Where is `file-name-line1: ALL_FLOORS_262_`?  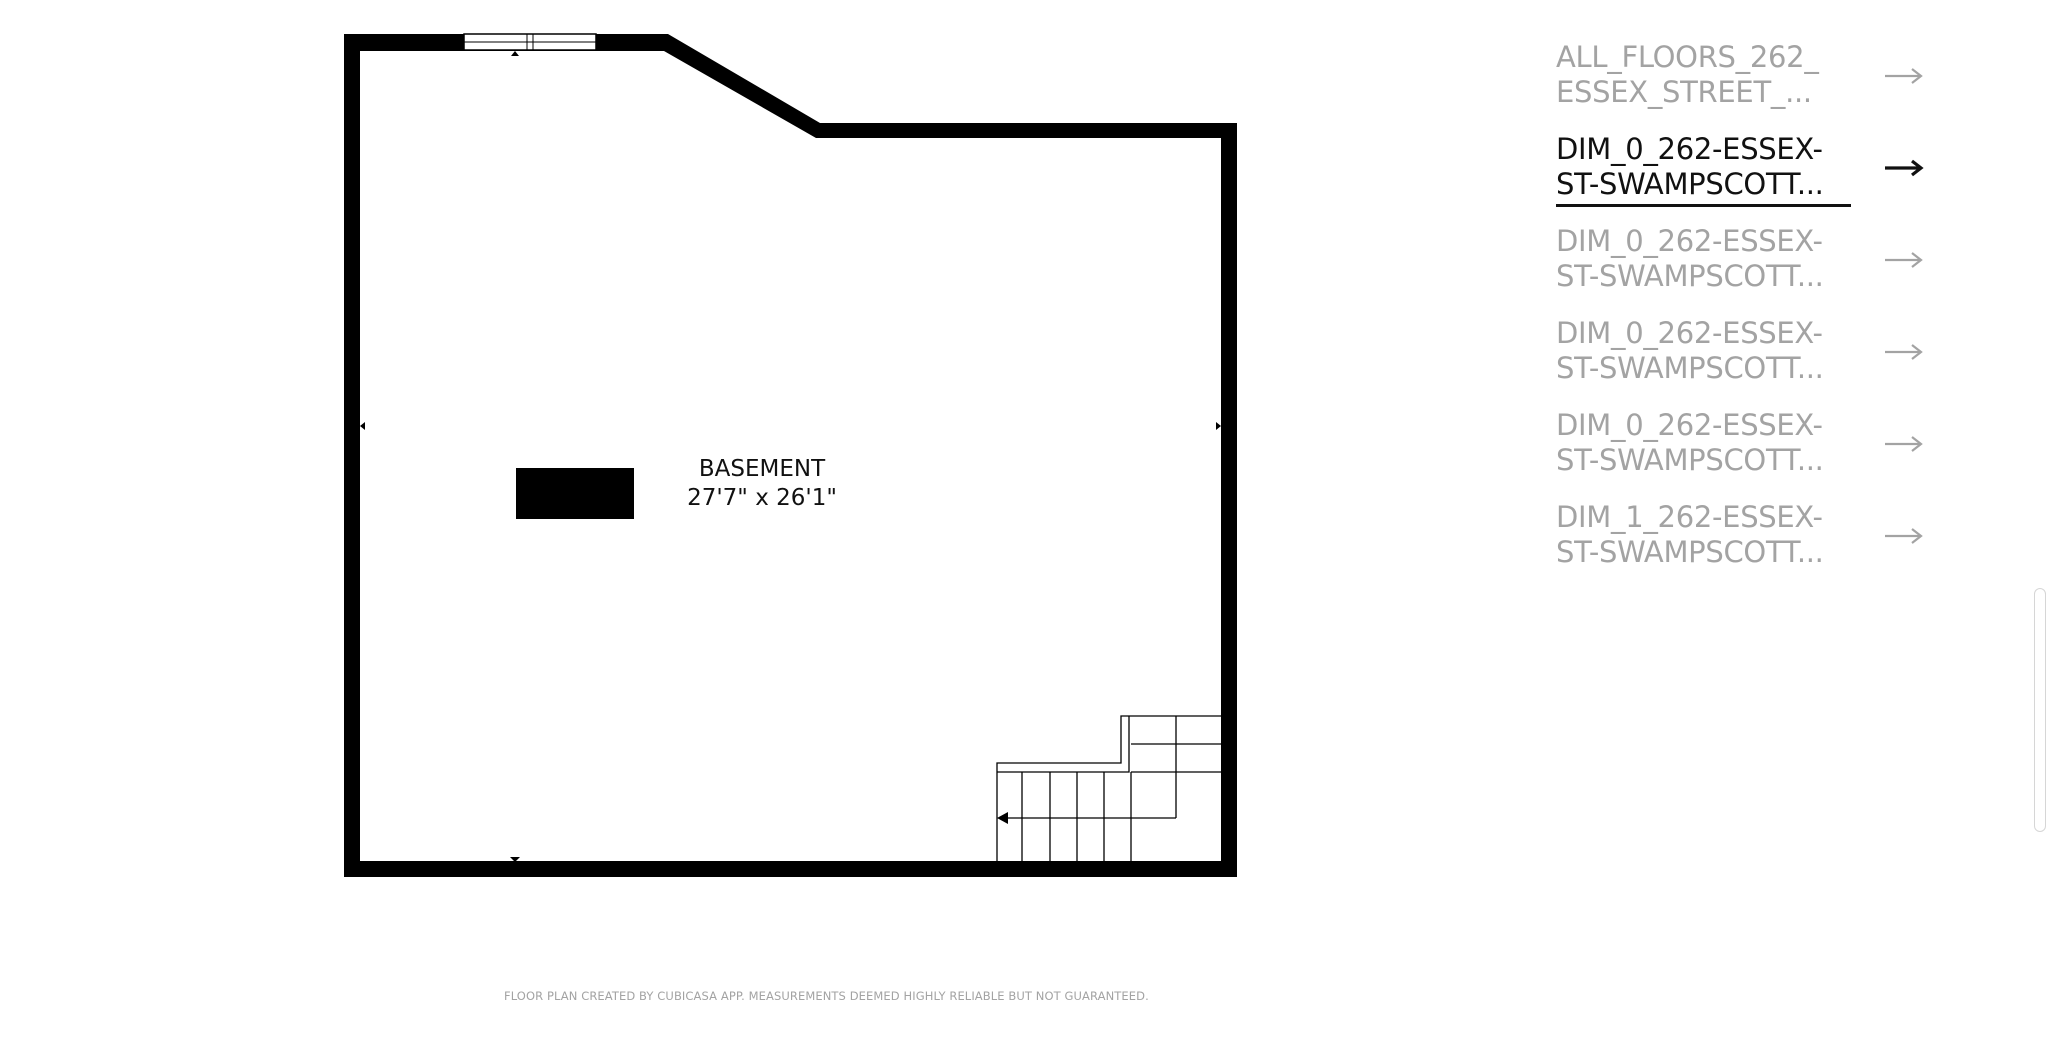 file-name-line1: ALL_FLOORS_262_ is located at coordinates (1687, 57).